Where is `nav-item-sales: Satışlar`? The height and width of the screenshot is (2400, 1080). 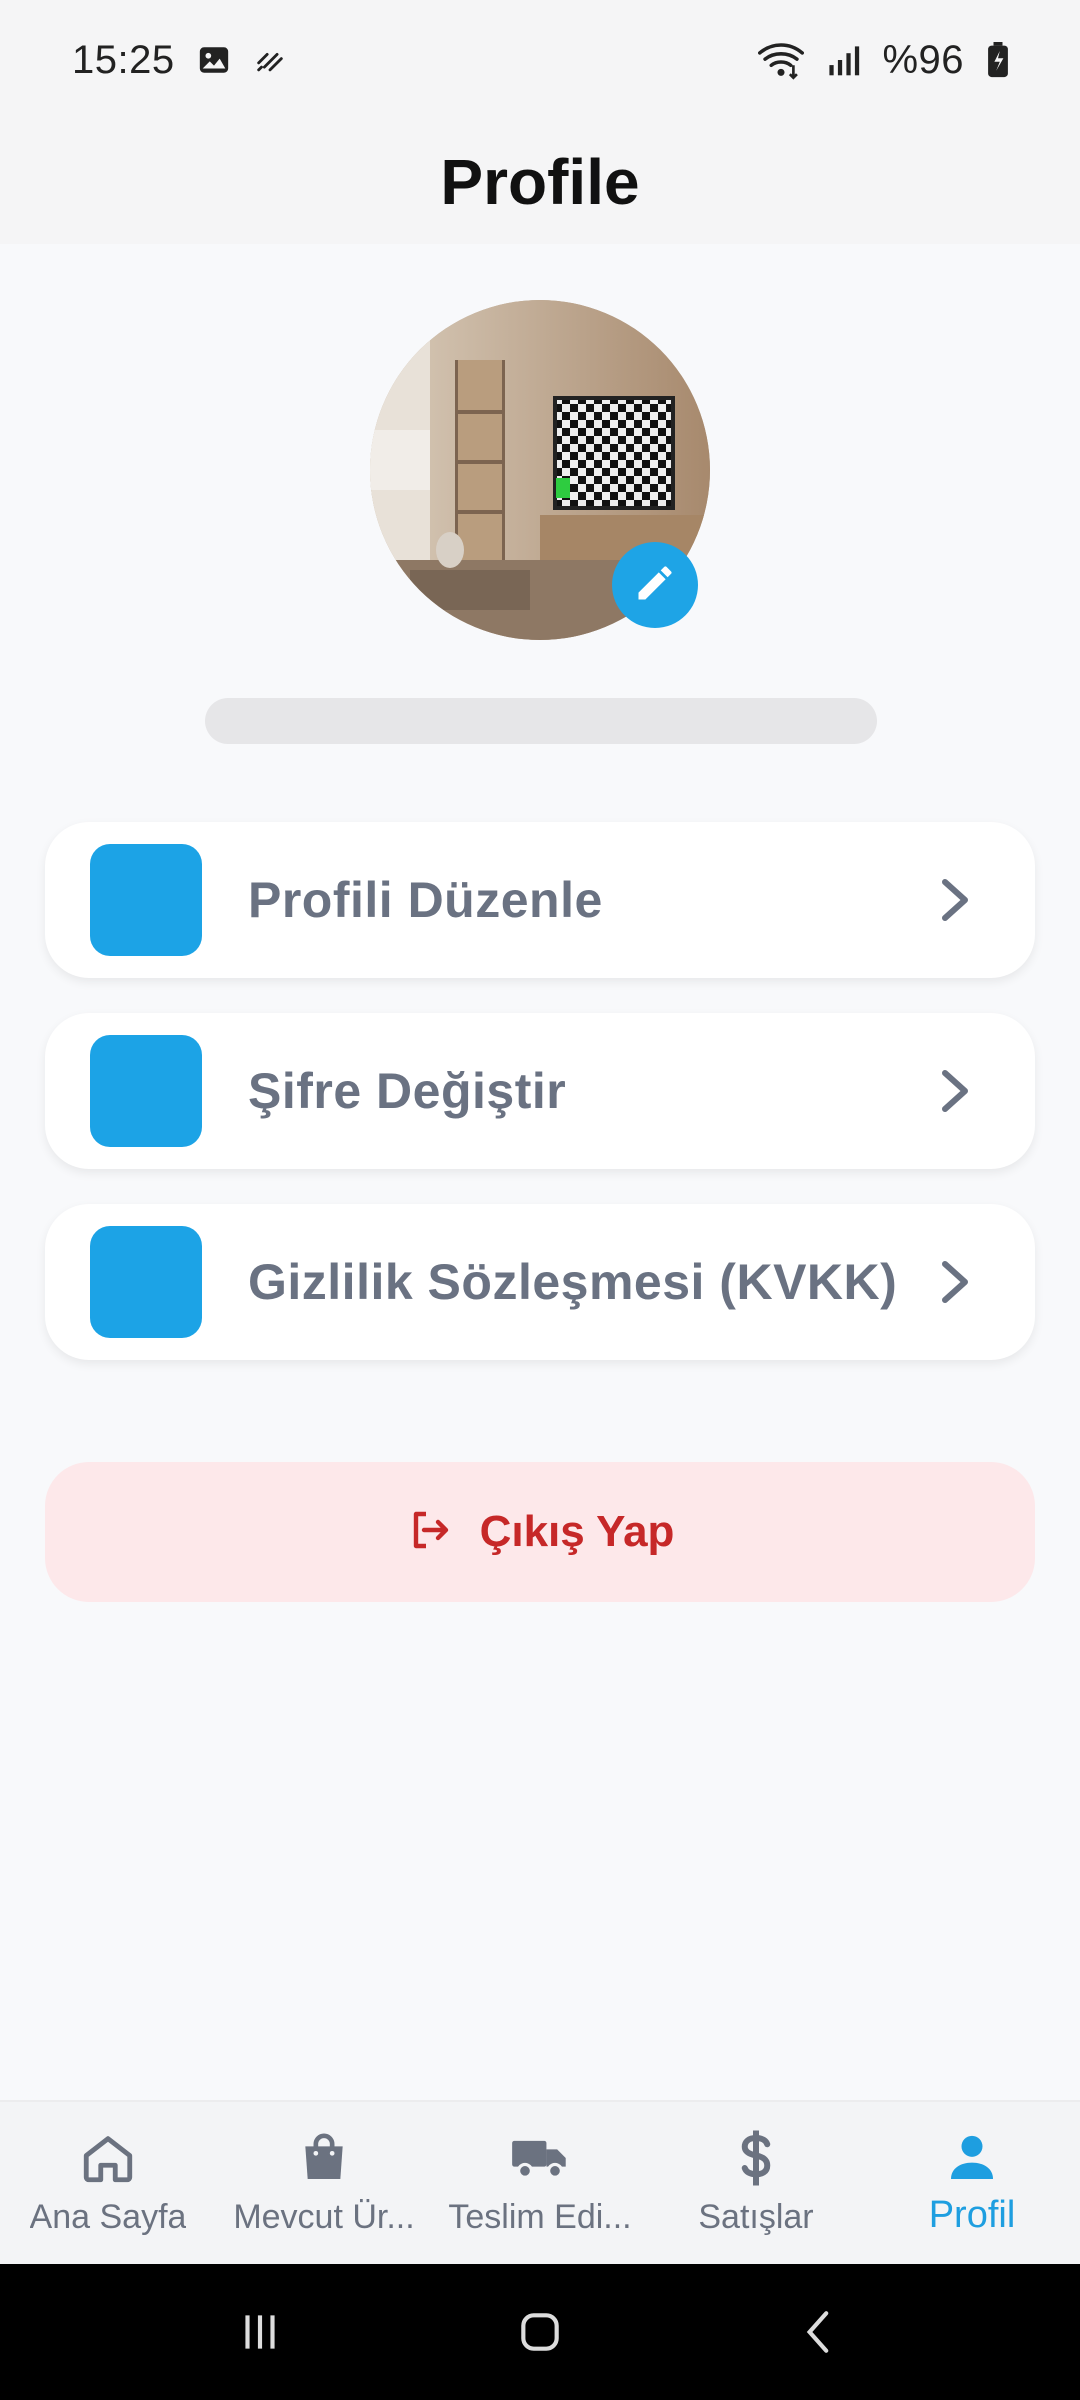 nav-item-sales: Satışlar is located at coordinates (756, 2184).